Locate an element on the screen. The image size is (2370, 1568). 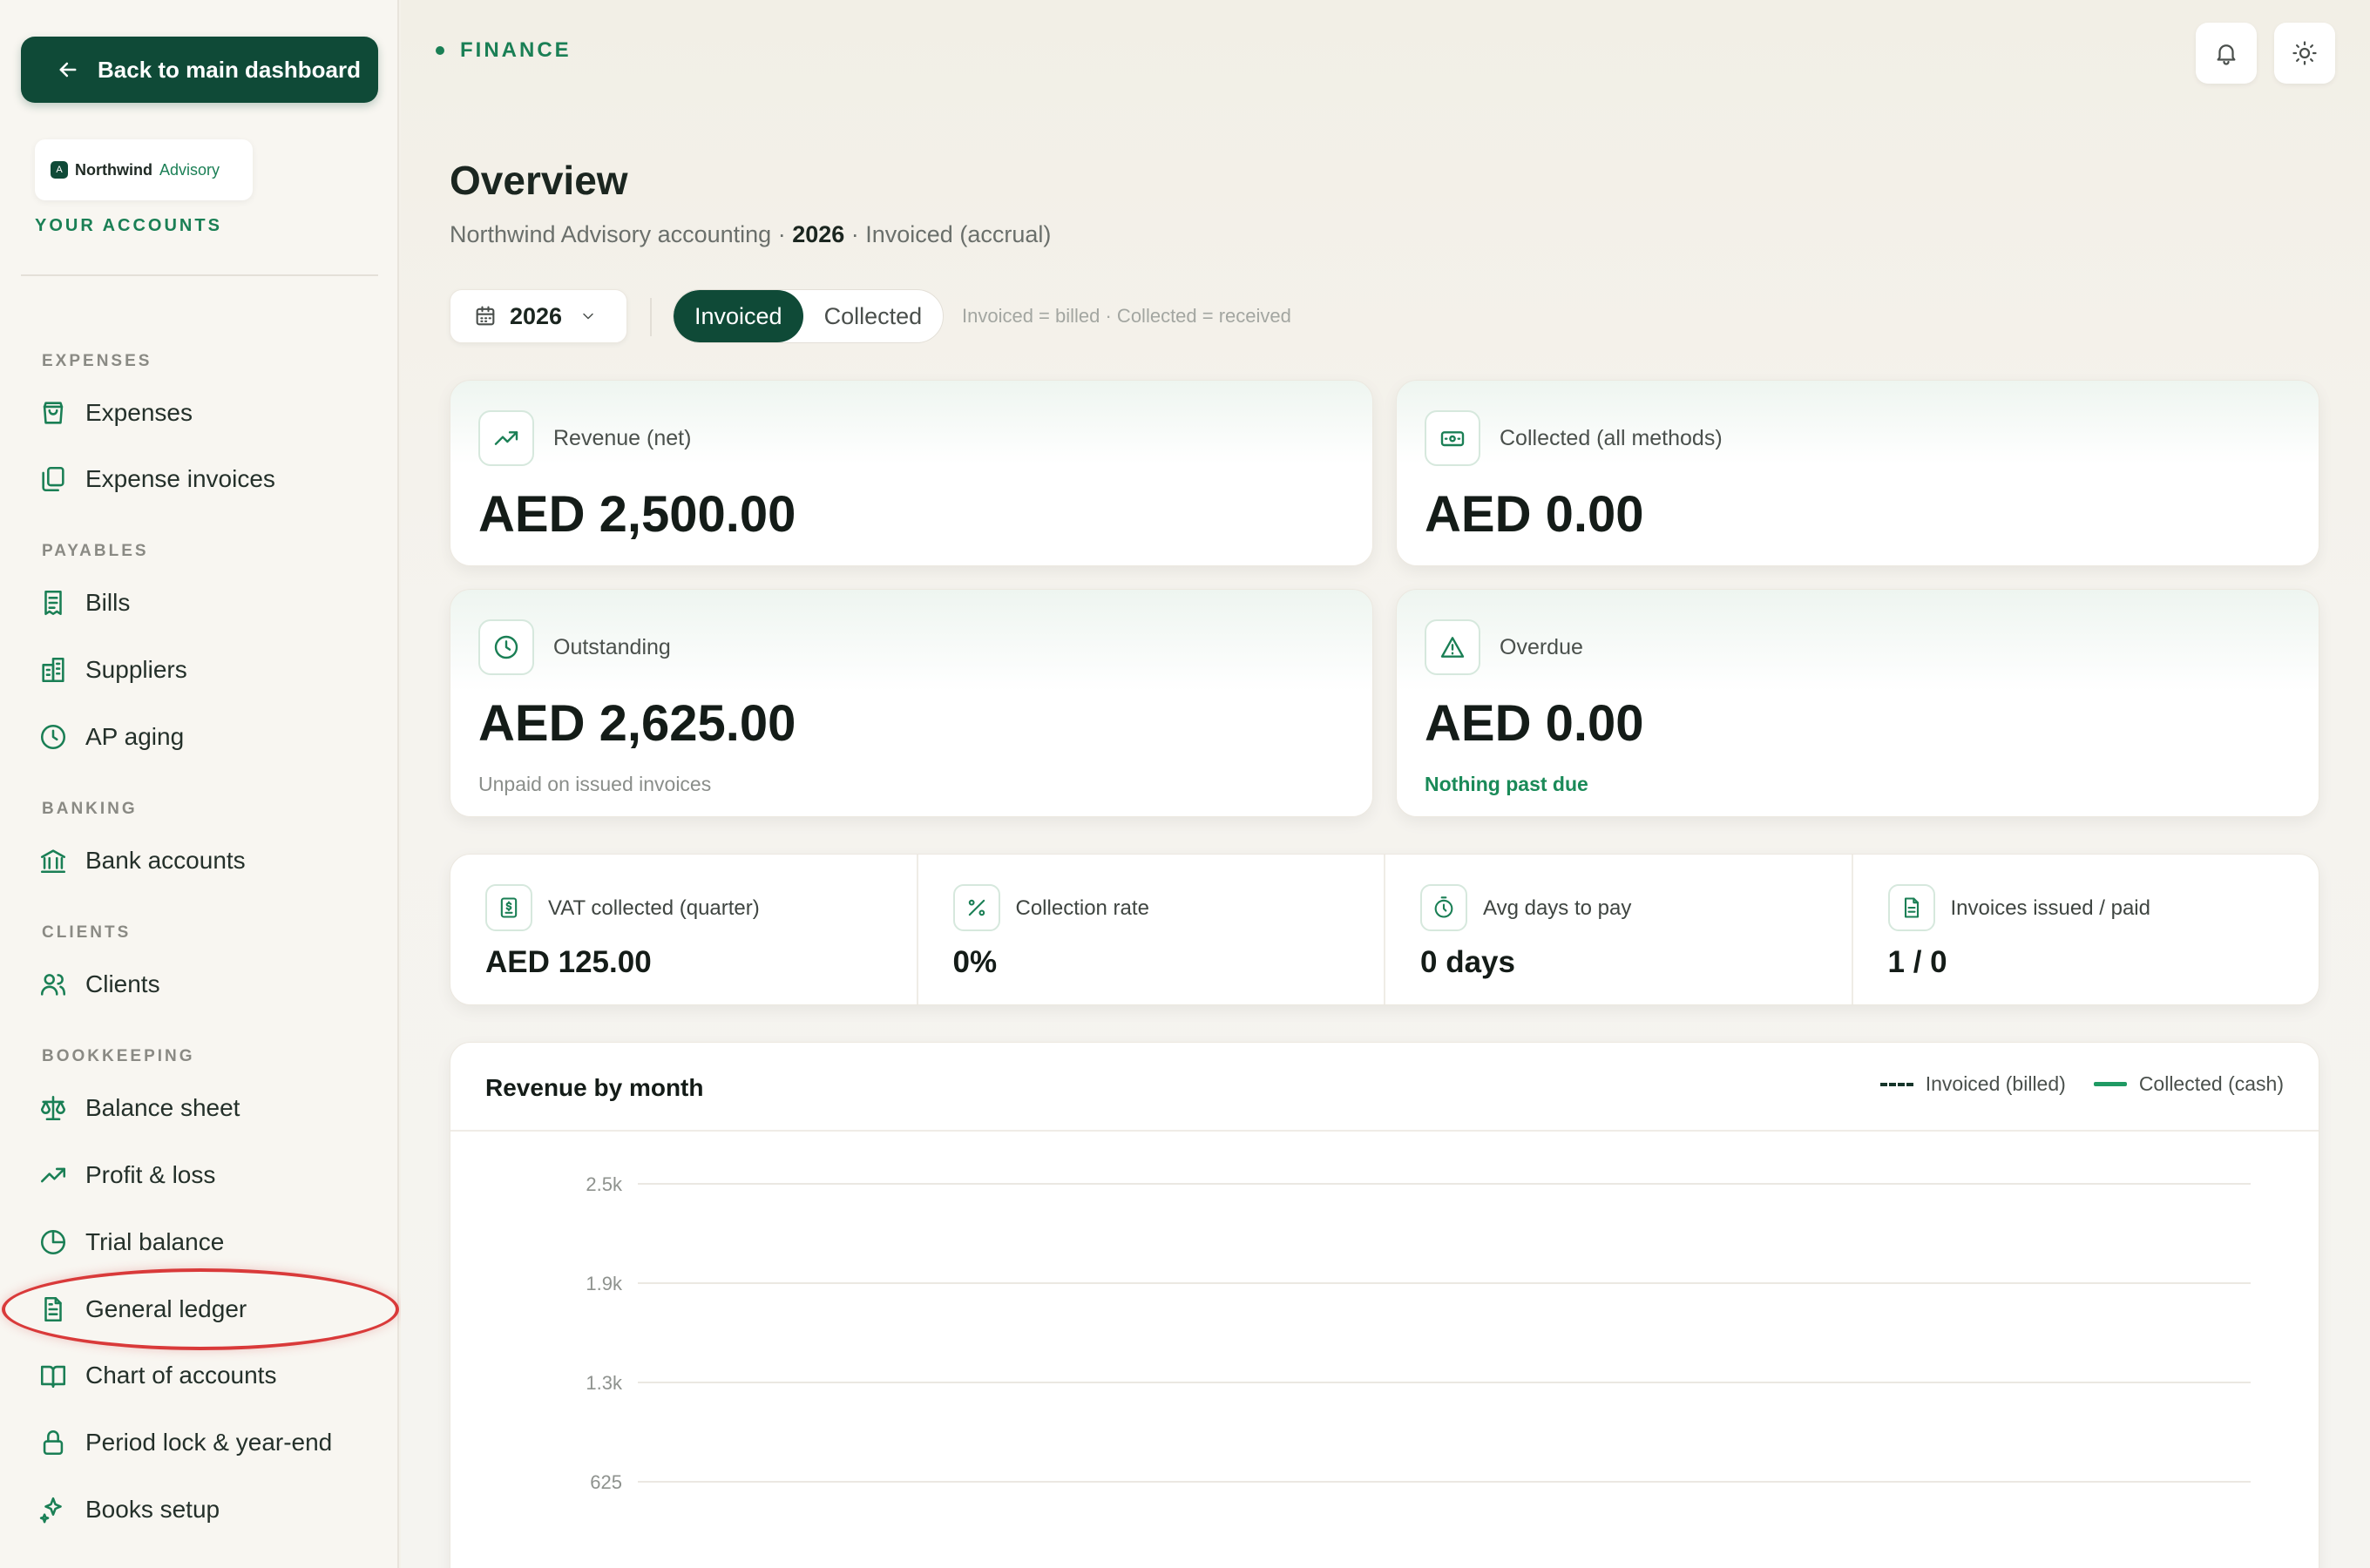
calendar-icon is located at coordinates (485, 316).